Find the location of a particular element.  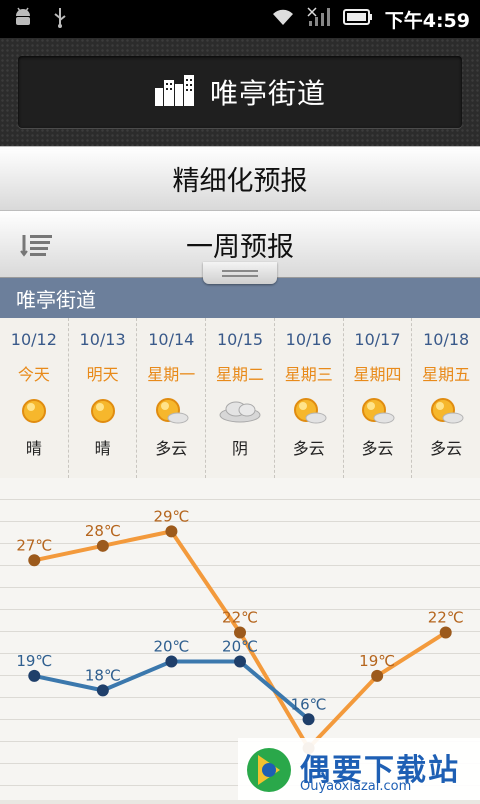

location-bar: 唯亭街道 is located at coordinates (240, 298).